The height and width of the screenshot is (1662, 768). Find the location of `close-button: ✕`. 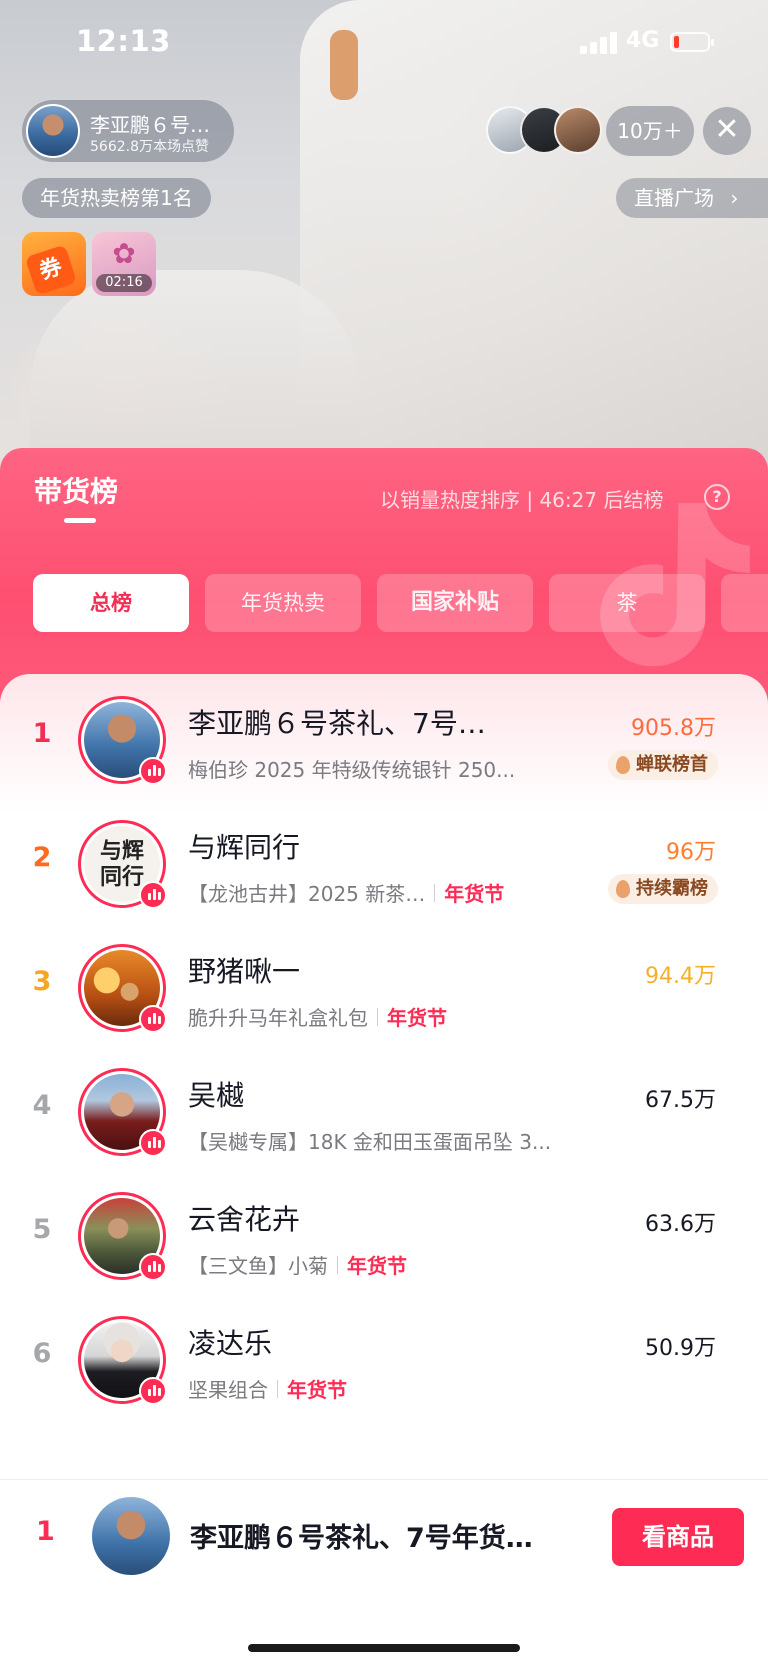

close-button: ✕ is located at coordinates (727, 131).